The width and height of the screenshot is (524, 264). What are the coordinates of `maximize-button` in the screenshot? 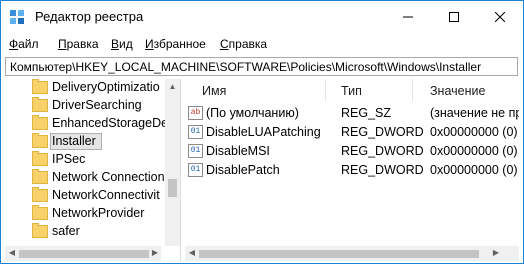 It's located at (454, 16).